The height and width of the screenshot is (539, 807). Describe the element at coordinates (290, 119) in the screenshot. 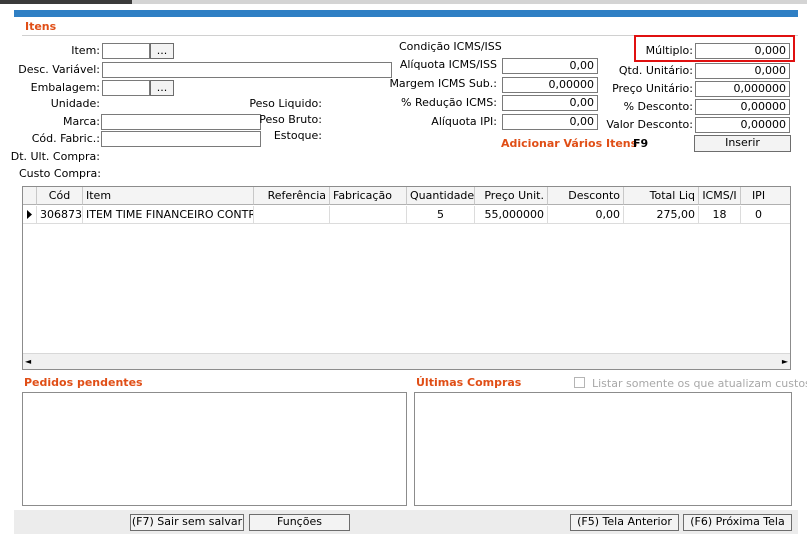

I see `peso-bruto-label: Peso Bruto:` at that location.